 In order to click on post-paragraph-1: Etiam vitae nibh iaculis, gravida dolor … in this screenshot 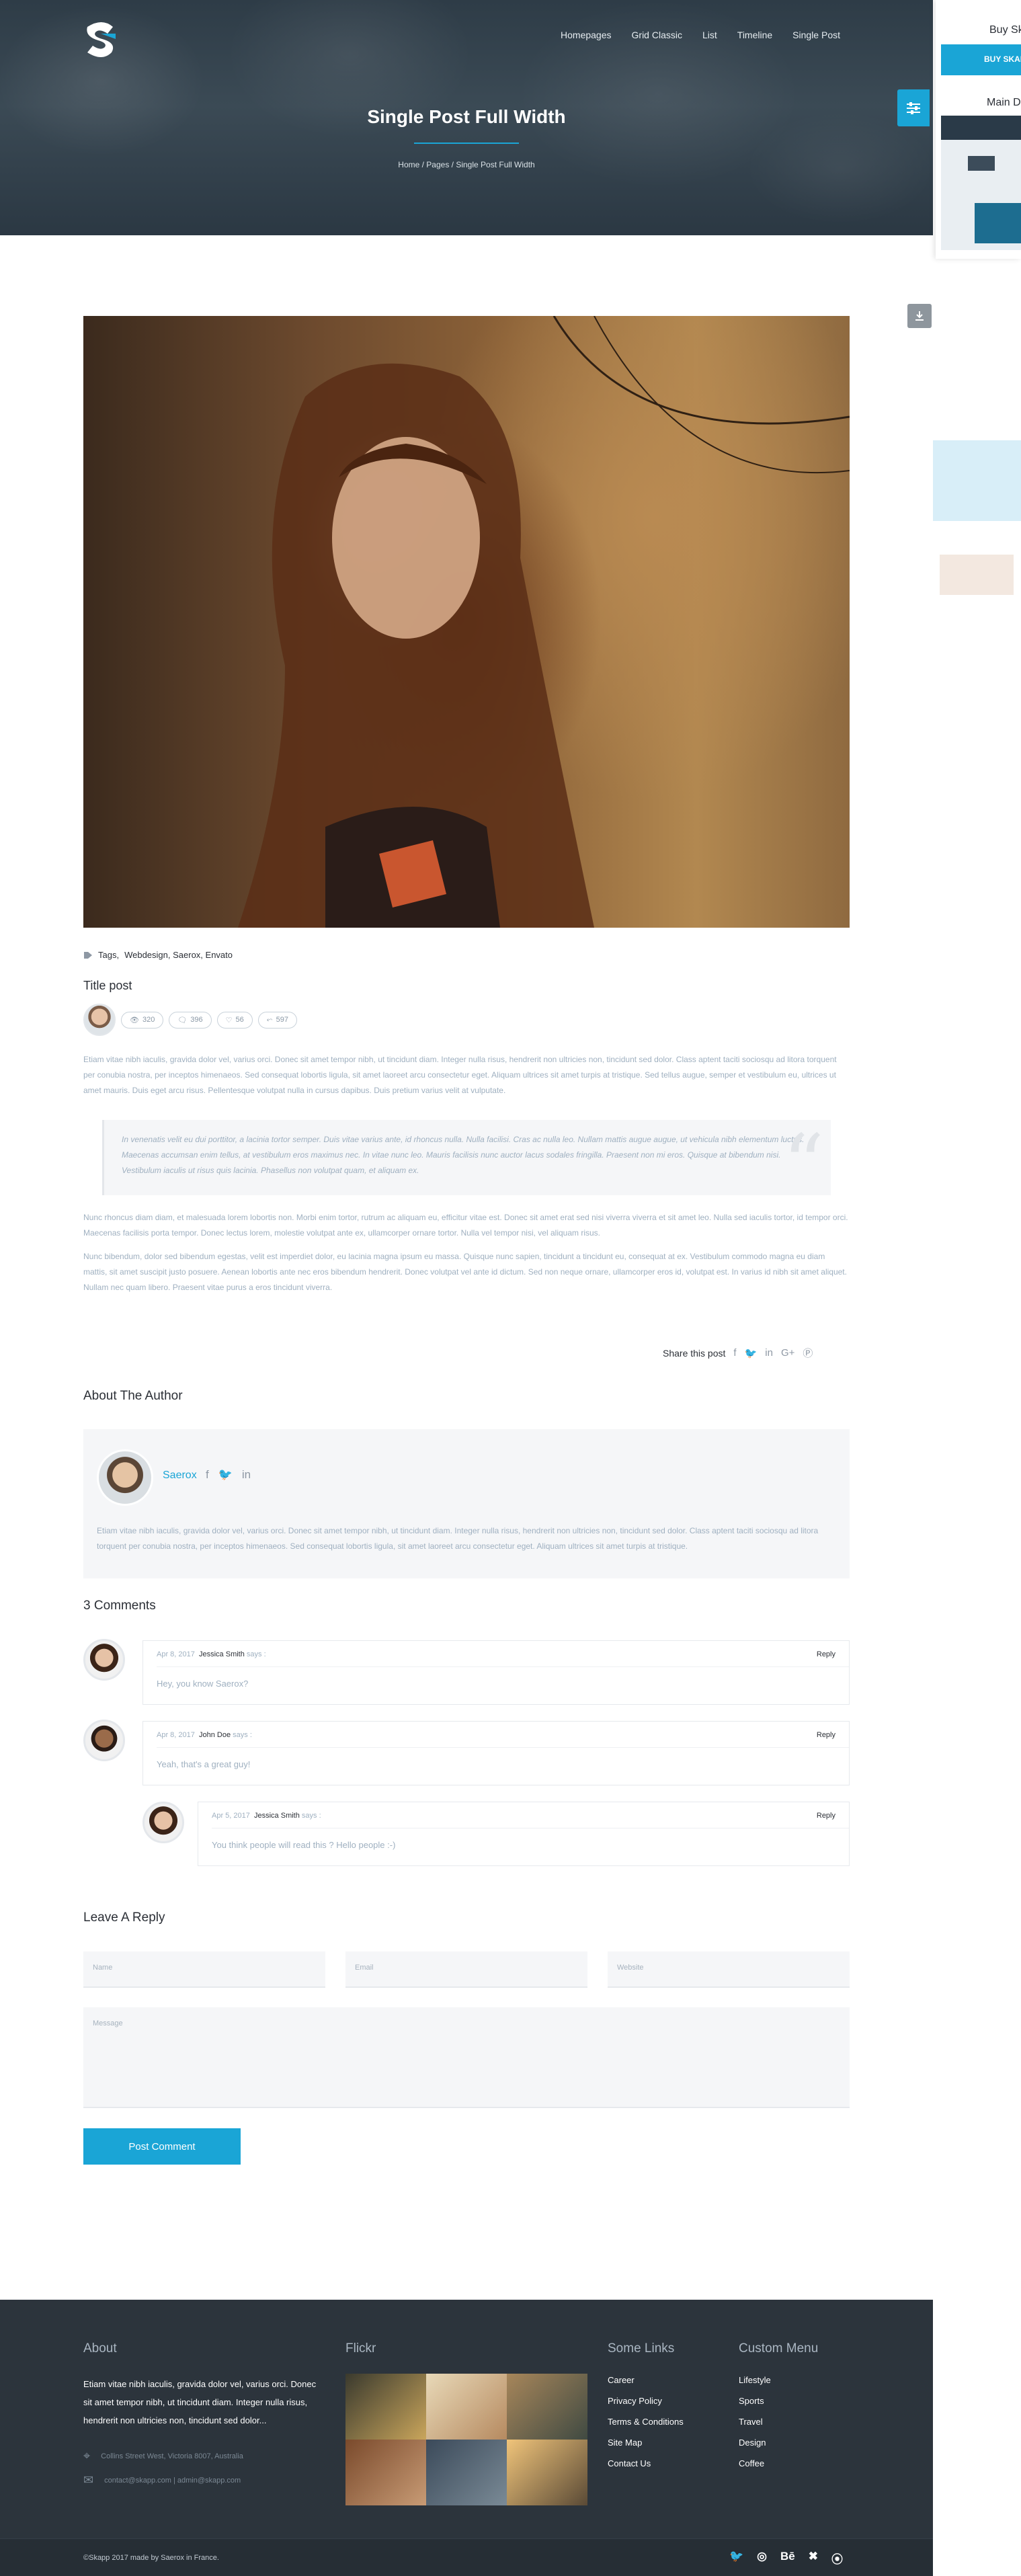, I will do `click(460, 1075)`.